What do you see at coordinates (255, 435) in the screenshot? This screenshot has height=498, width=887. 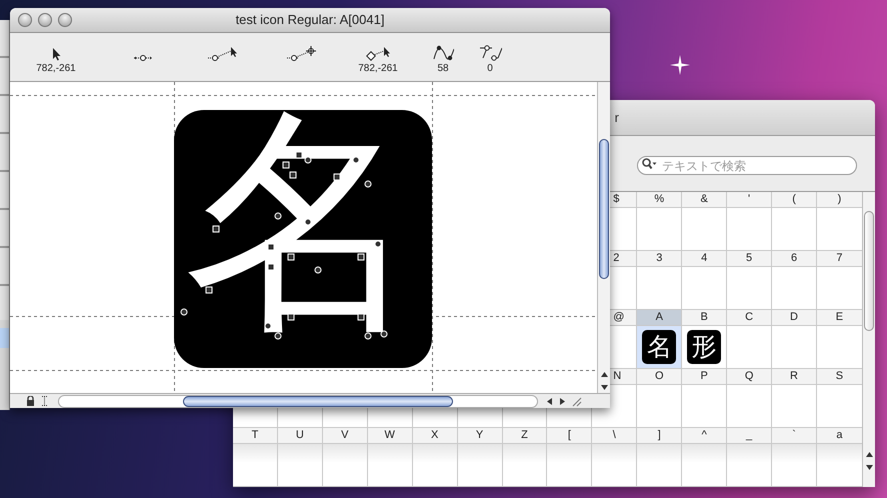 I see `glyph-slot-label: T` at bounding box center [255, 435].